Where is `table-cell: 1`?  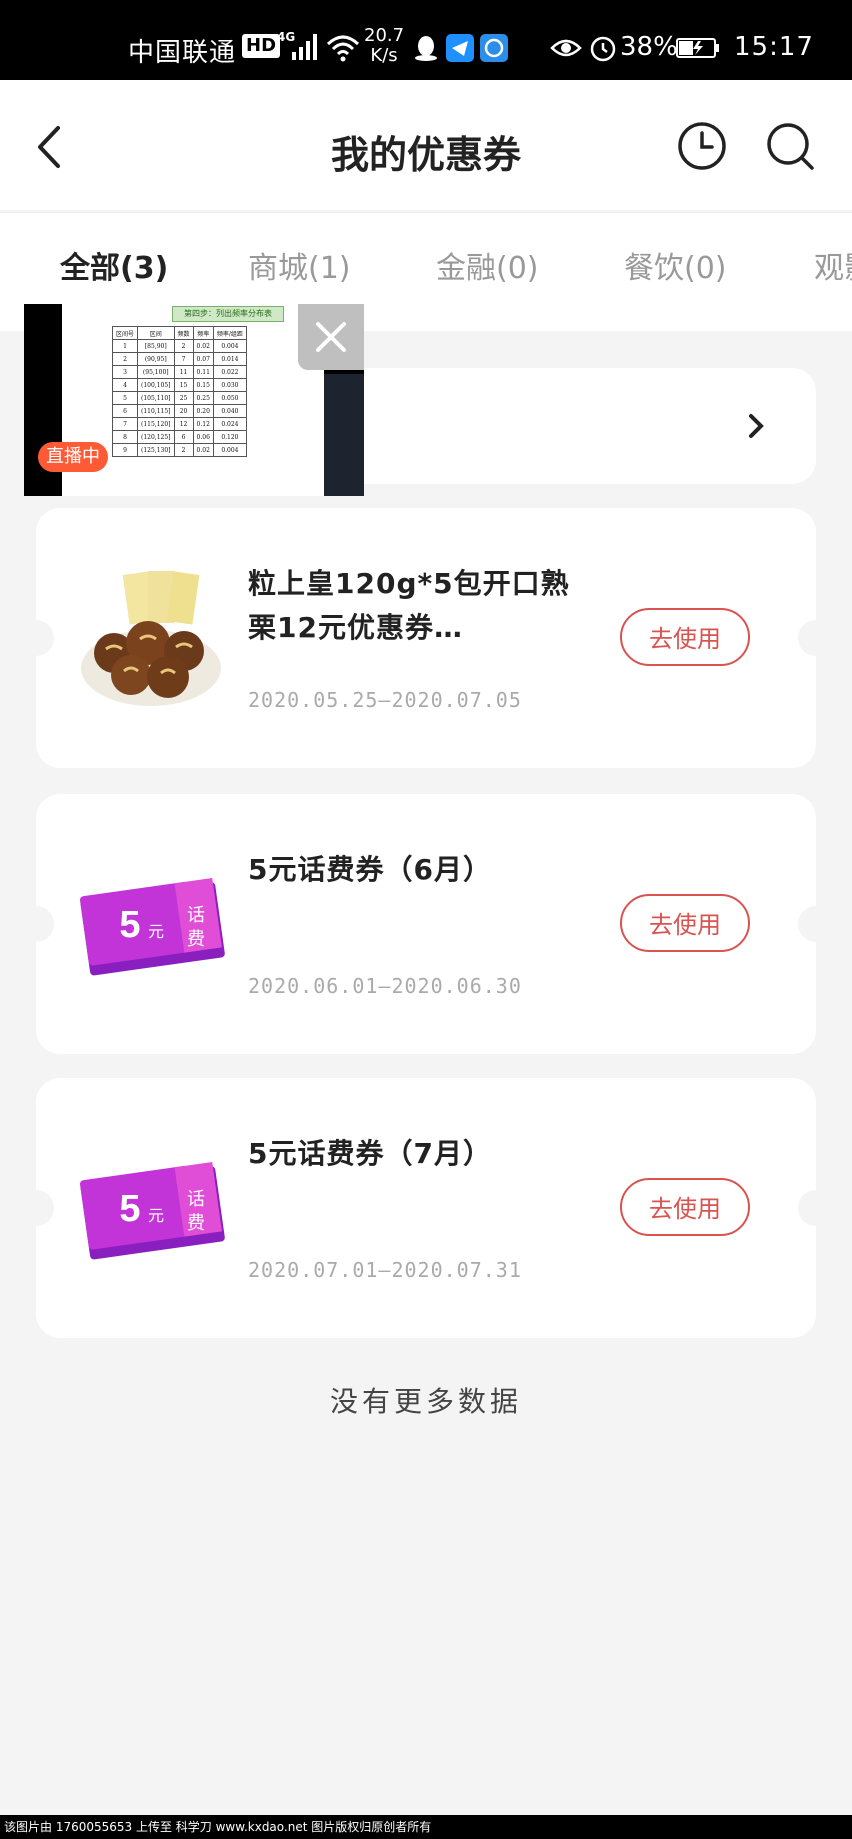
table-cell: 1 is located at coordinates (125, 346).